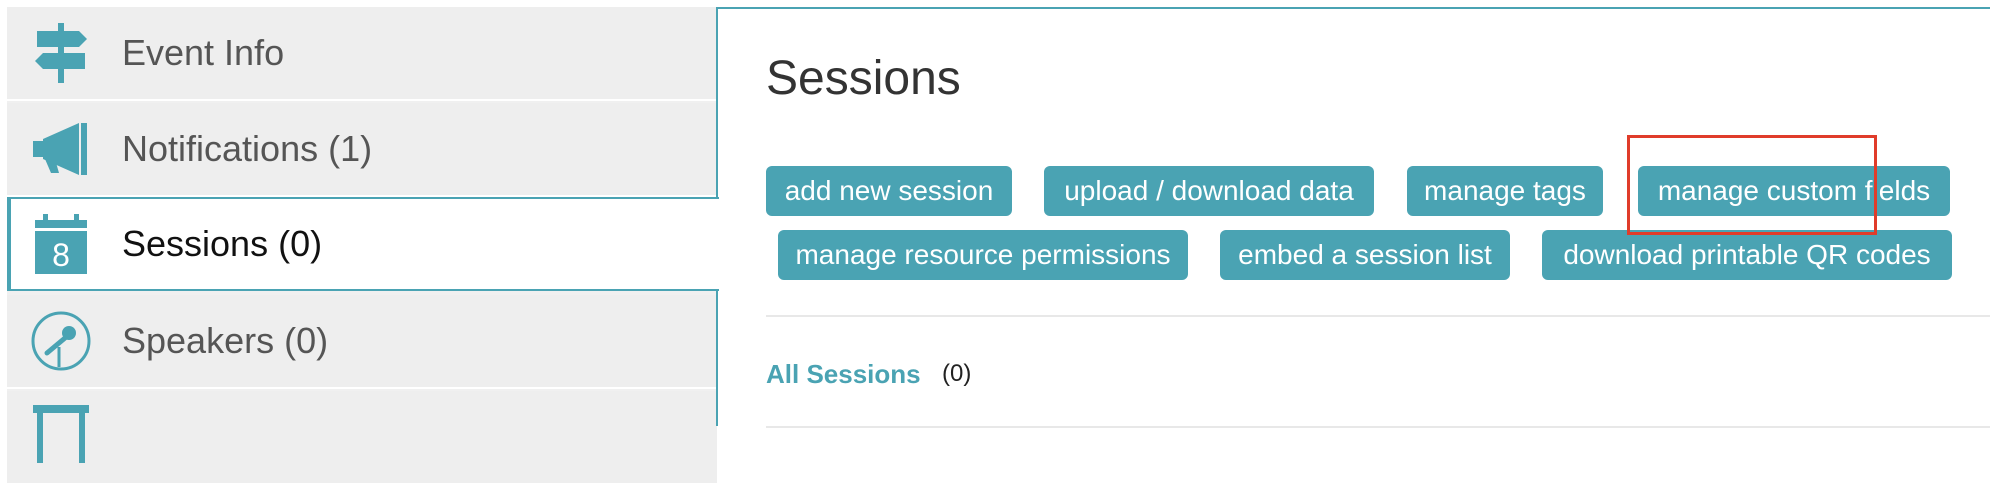  What do you see at coordinates (362, 54) in the screenshot?
I see `sidebar-item-event-info: Event Info` at bounding box center [362, 54].